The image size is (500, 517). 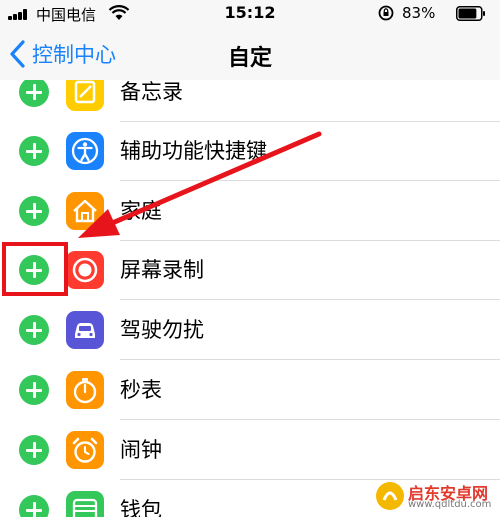 I want to click on stopwatch-icon, so click(x=85, y=390).